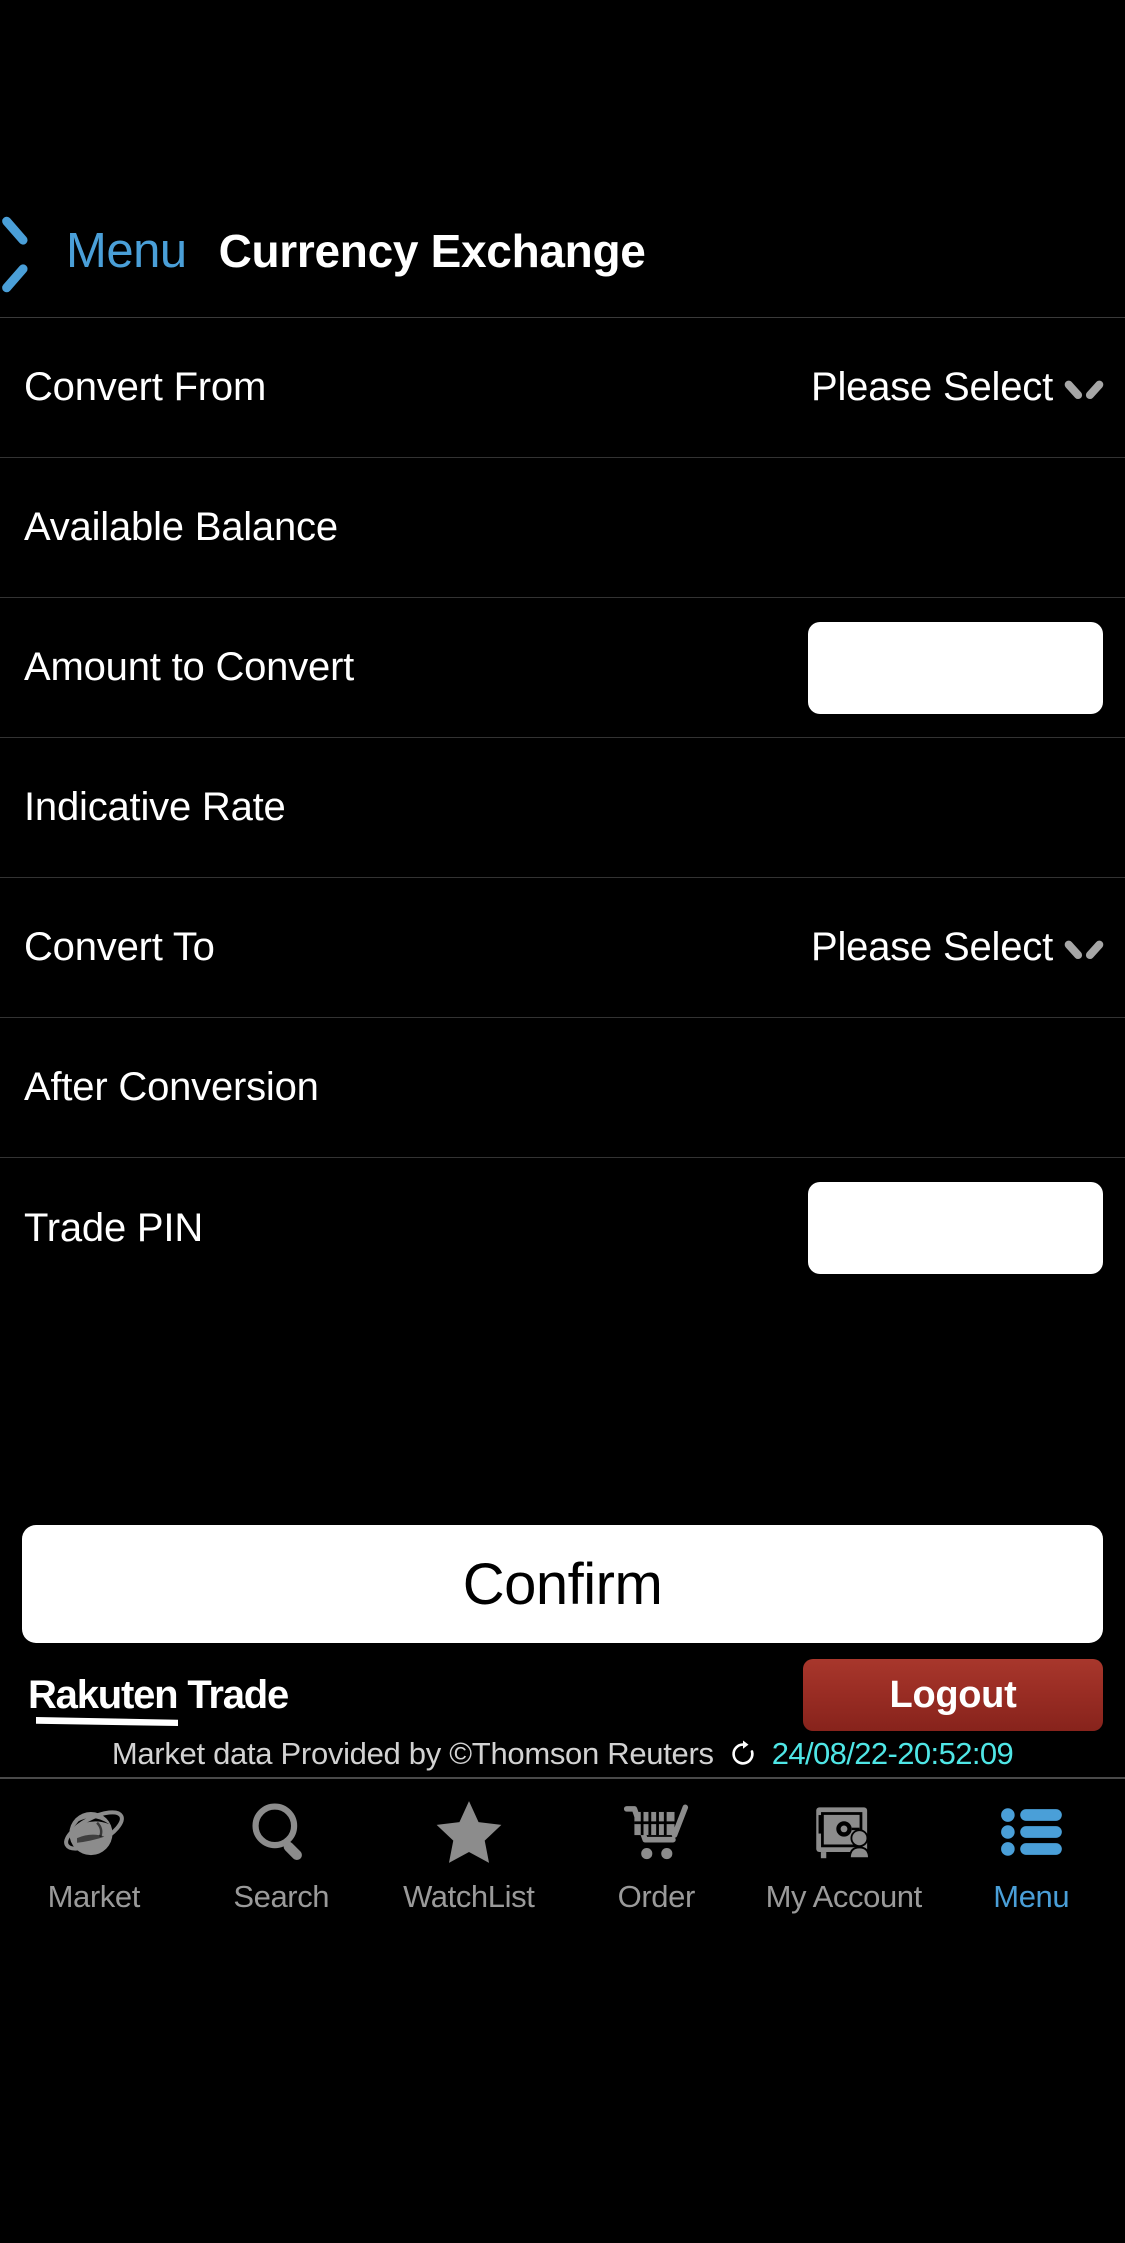  Describe the element at coordinates (1031, 1832) in the screenshot. I see `list-menu-icon` at that location.